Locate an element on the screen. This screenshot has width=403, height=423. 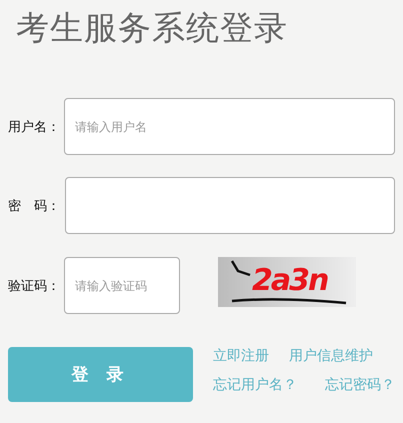
field-label: 用户名： is located at coordinates (34, 127).